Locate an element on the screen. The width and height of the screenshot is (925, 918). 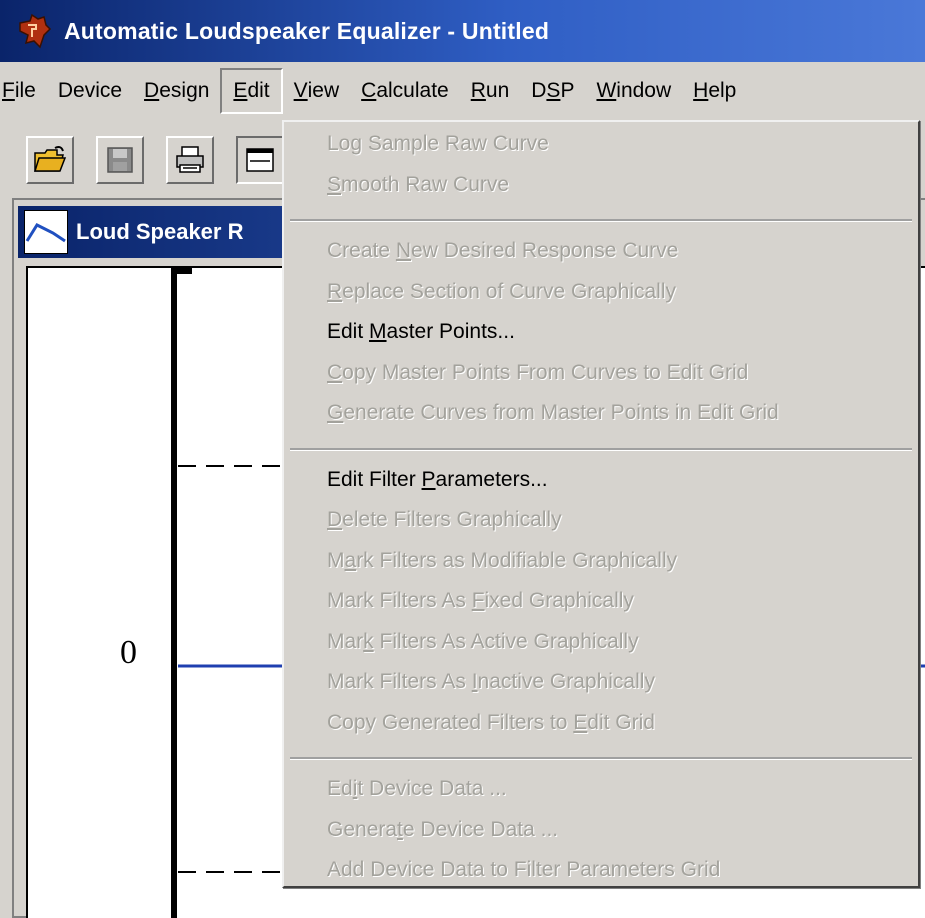
y-tick-label-zero: 0 is located at coordinates (128, 652).